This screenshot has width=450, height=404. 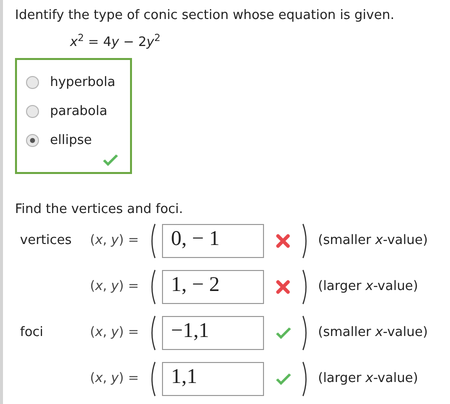 I want to click on equation: x$^{2}$ = 4y − 2y$^{2}$, so click(x=116, y=43).